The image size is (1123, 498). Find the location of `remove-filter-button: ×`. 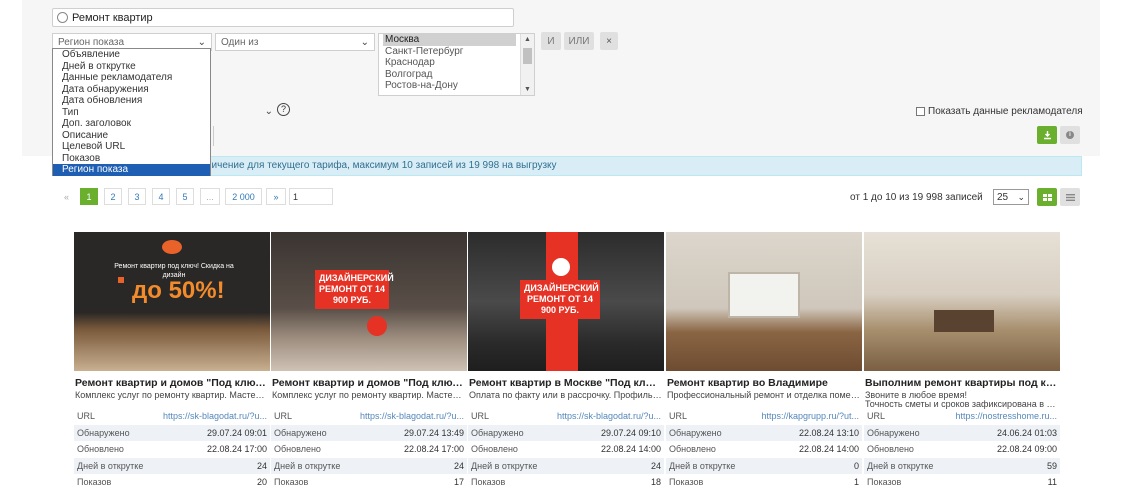

remove-filter-button: × is located at coordinates (609, 41).